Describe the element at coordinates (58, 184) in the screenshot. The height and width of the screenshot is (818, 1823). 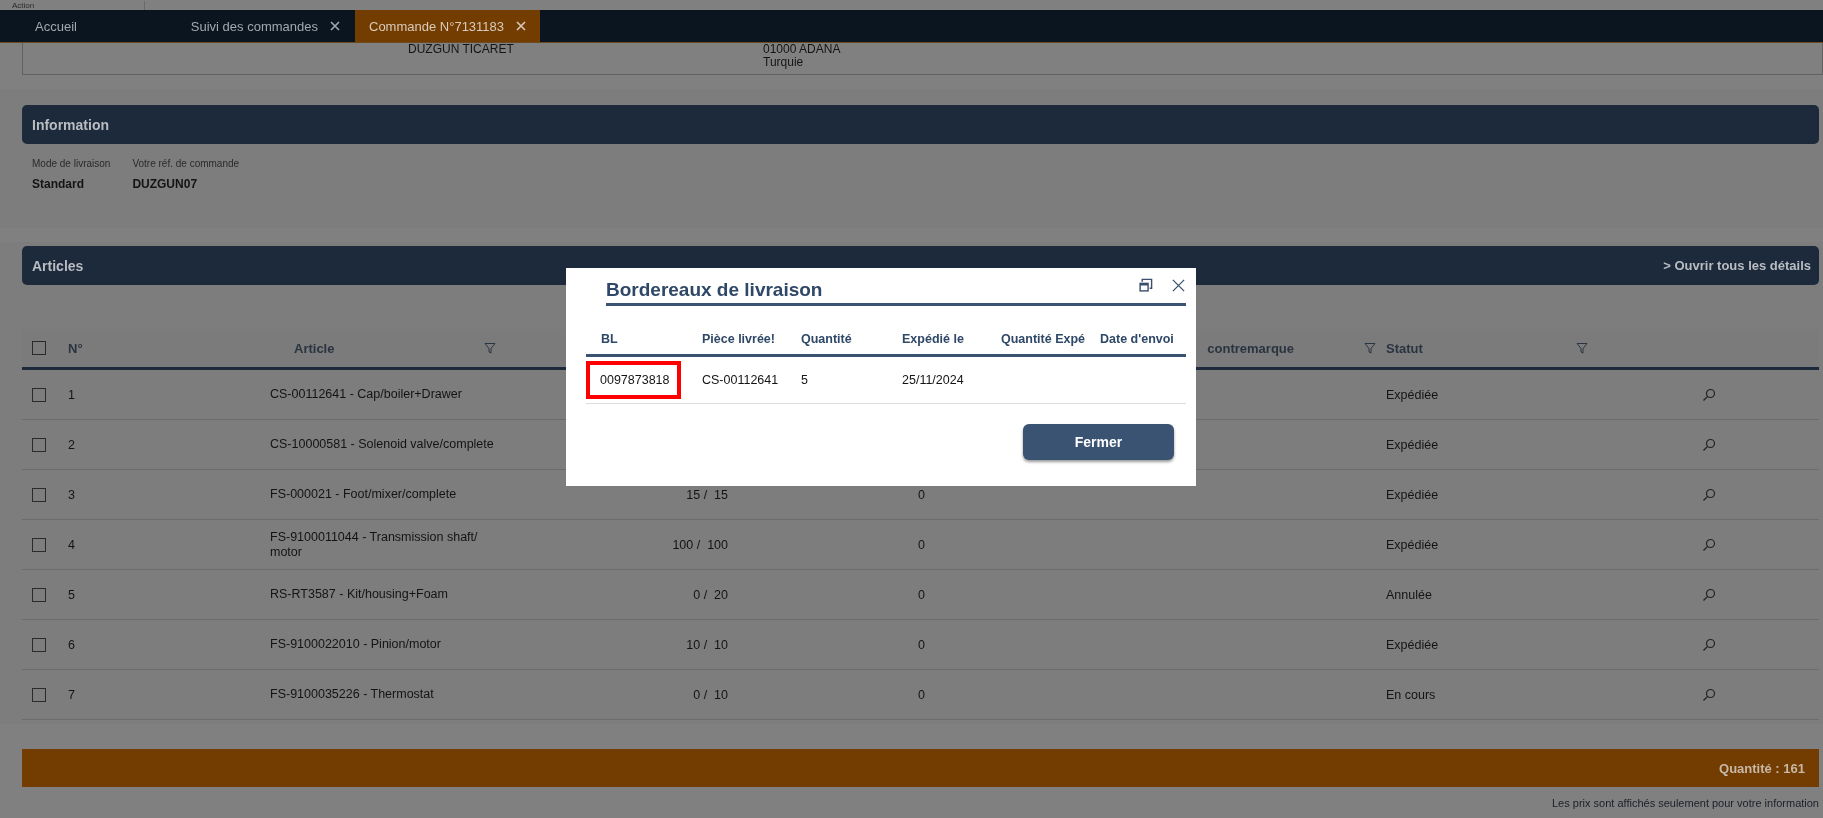
I see `field-value: Standard` at that location.